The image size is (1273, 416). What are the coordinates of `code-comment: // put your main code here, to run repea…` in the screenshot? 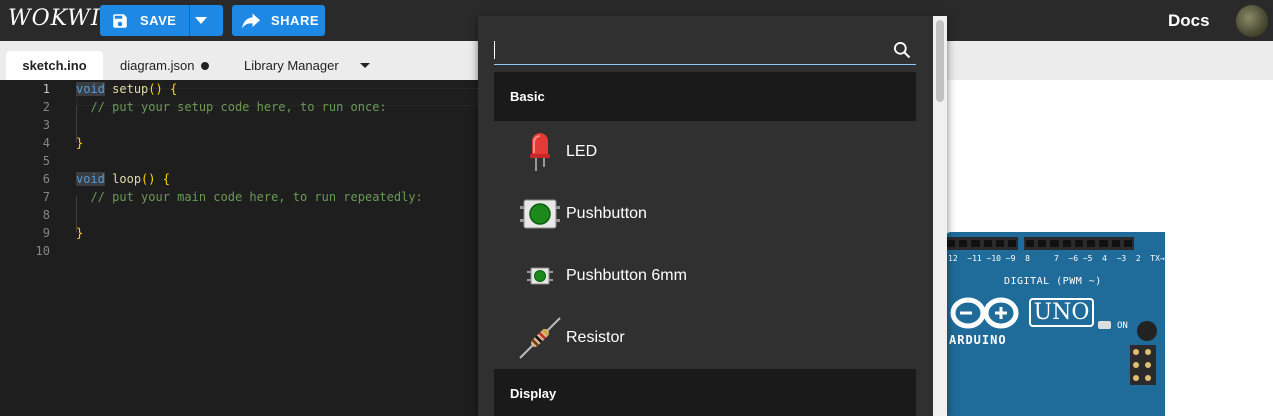 It's located at (249, 197).